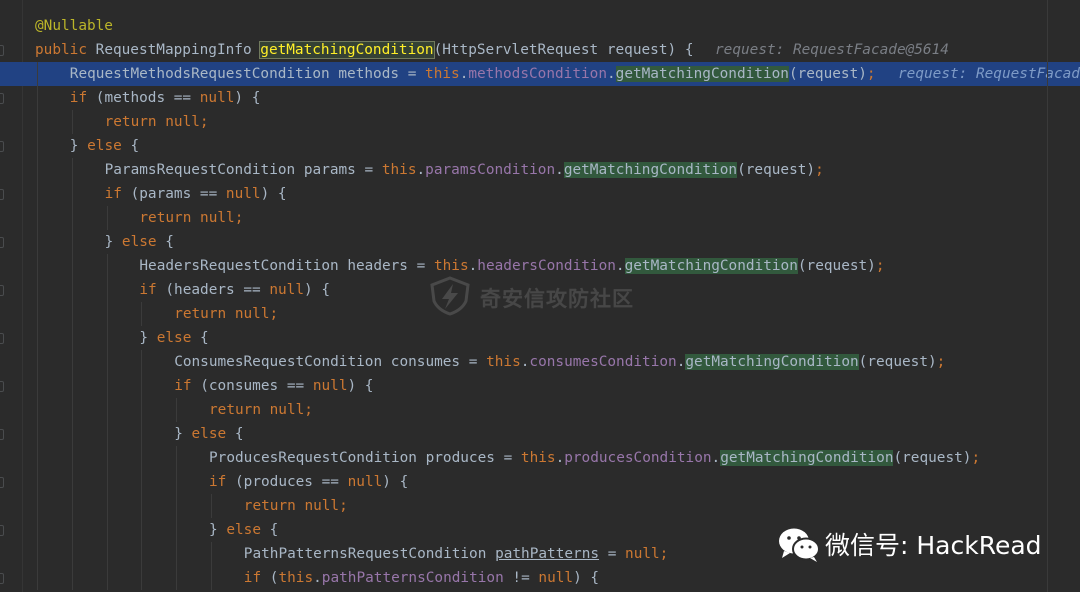 The image size is (1080, 592). I want to click on code-token: HeadersRequestCondition headers =, so click(286, 266).